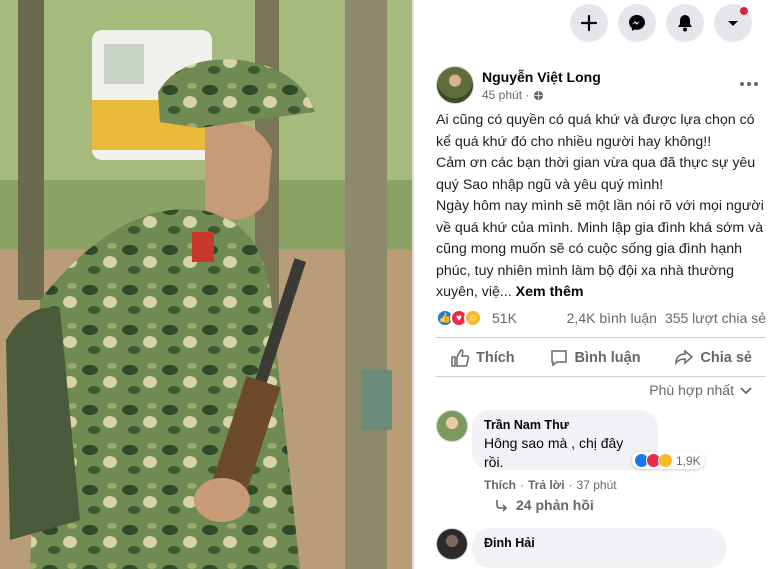  What do you see at coordinates (749, 84) in the screenshot?
I see `more-options-icon` at bounding box center [749, 84].